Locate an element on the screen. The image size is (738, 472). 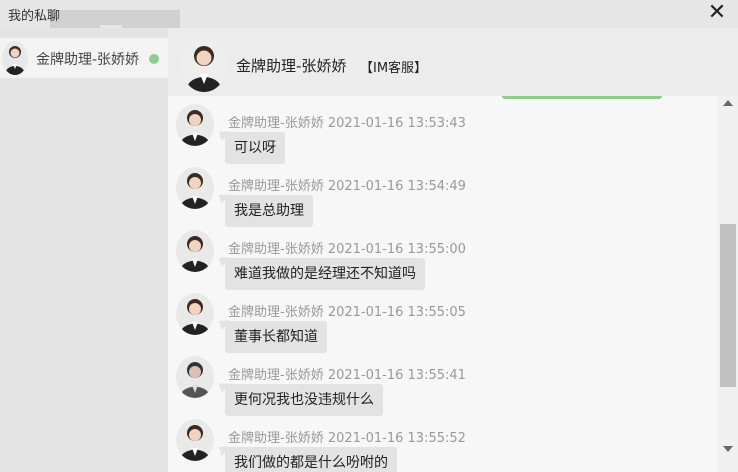
message-item: 金牌助理-张娇娇 2021-01-16 13:53:43 可以呀 is located at coordinates (443, 132).